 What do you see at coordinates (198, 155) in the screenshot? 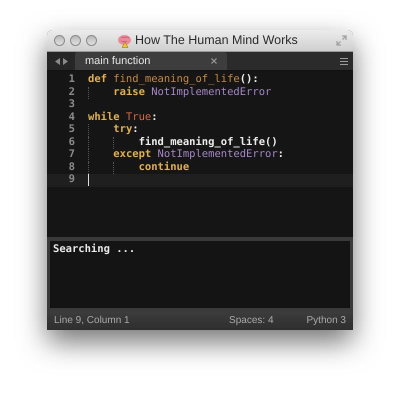
I see `code-line: except NotImplementedError:` at bounding box center [198, 155].